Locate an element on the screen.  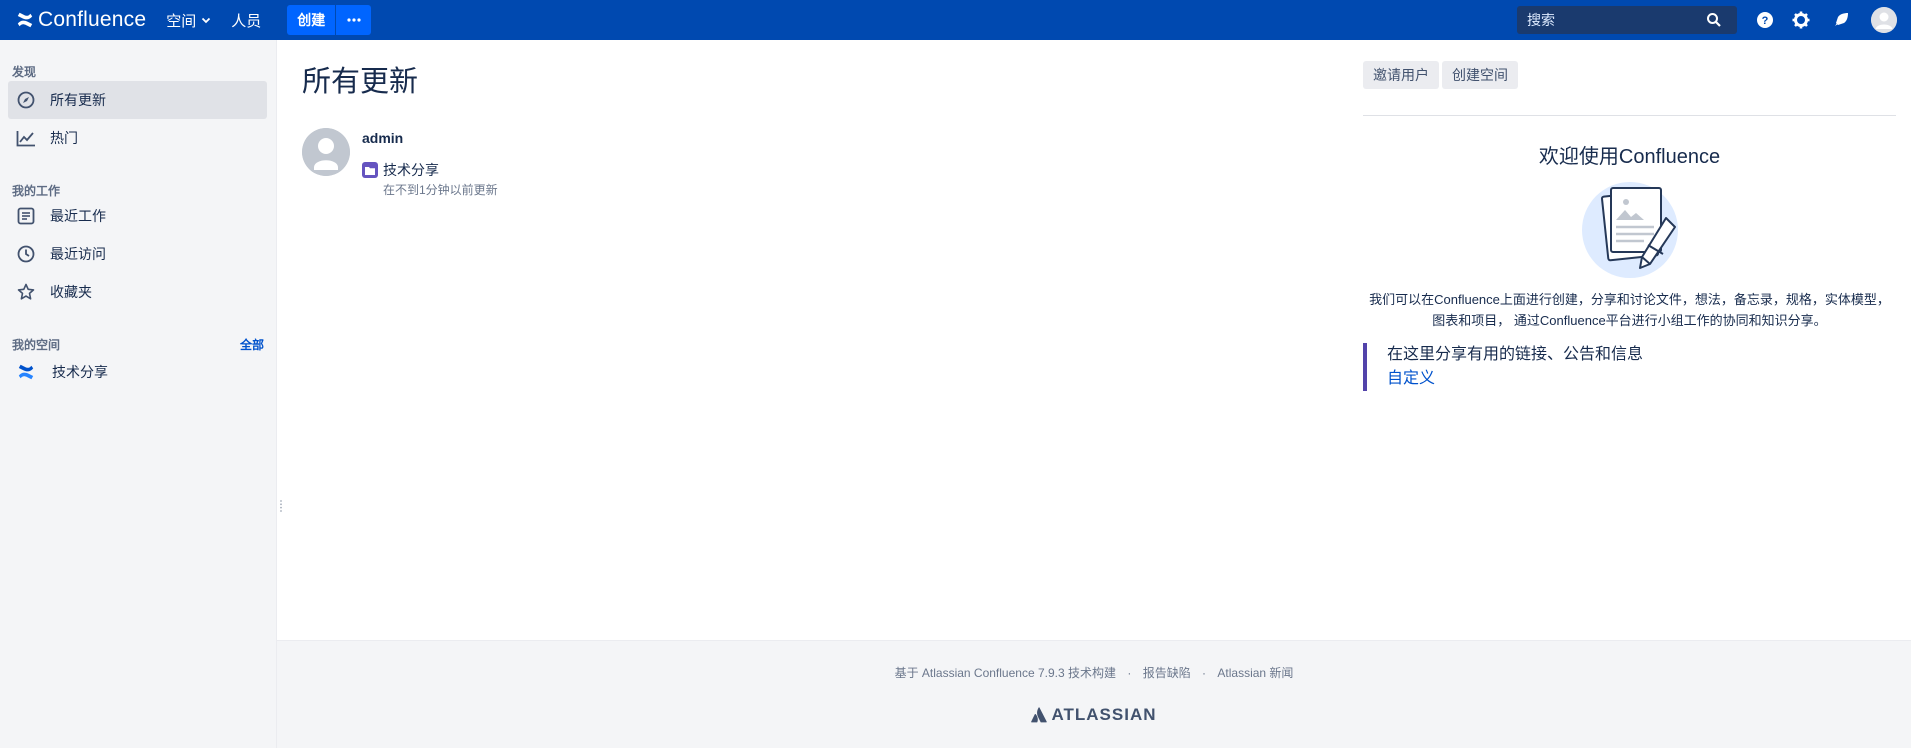
invite-users-label: 邀请用户 is located at coordinates (1401, 75).